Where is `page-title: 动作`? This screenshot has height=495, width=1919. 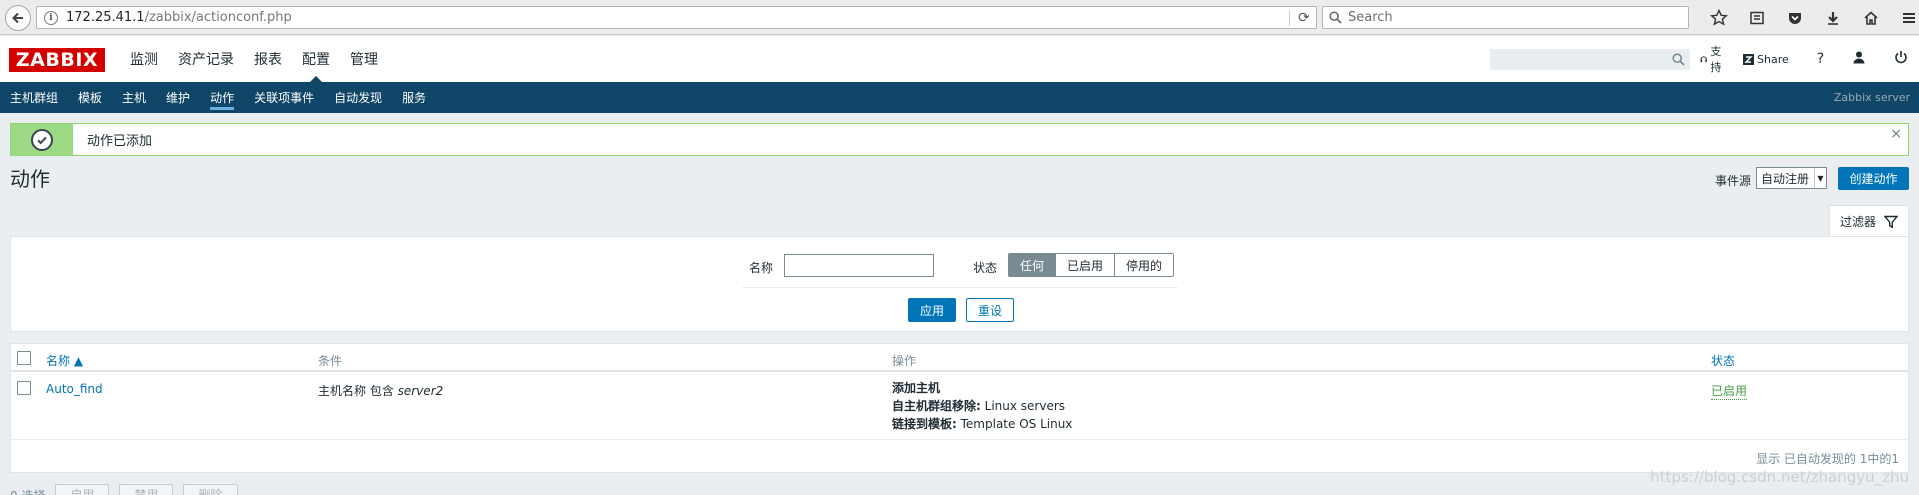 page-title: 动作 is located at coordinates (30, 179).